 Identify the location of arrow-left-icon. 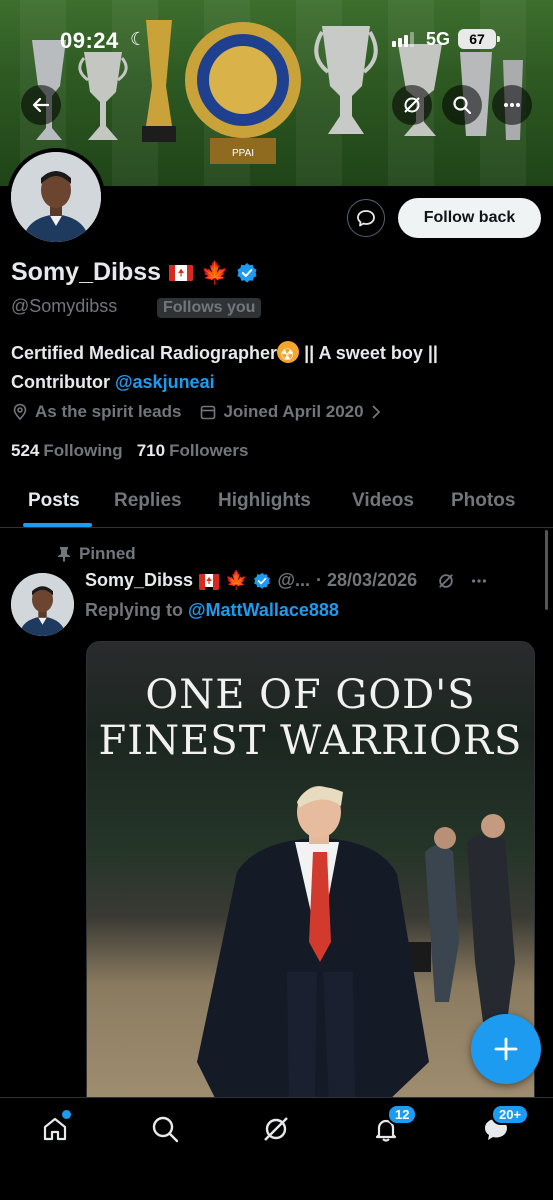
(41, 105).